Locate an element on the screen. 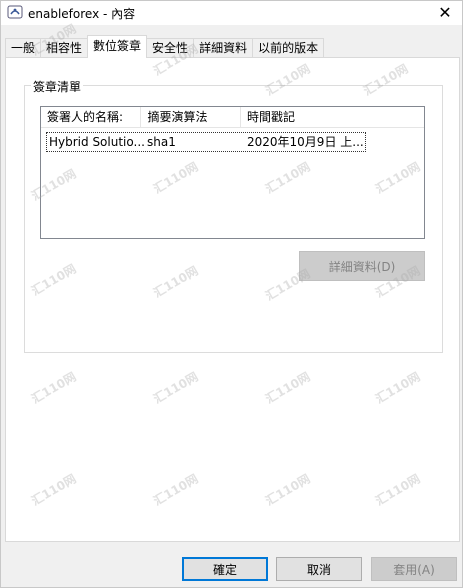 The height and width of the screenshot is (588, 463). tab-compatibility: 相容性 is located at coordinates (64, 48).